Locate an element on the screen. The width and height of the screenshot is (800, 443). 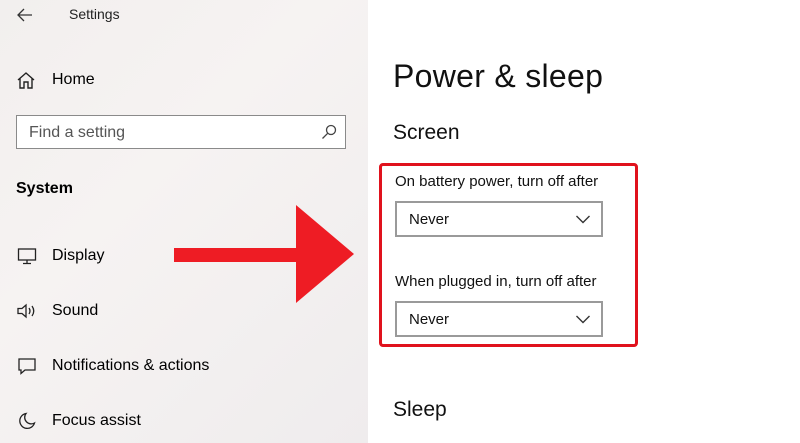
title-bar: Settings is located at coordinates (184, 16).